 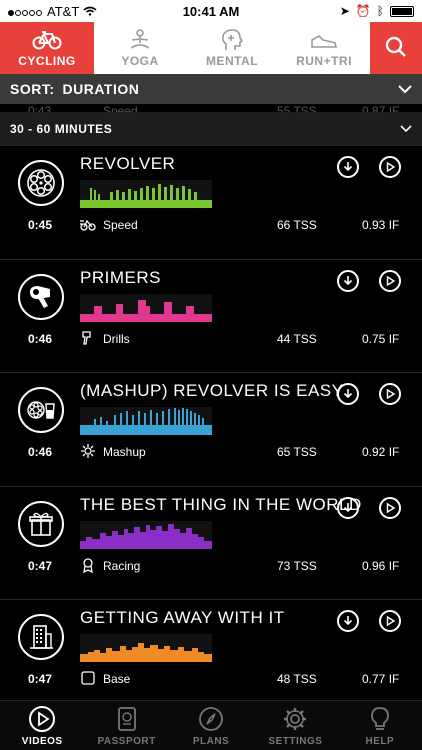 I want to click on chevron-down-icon, so click(x=405, y=89).